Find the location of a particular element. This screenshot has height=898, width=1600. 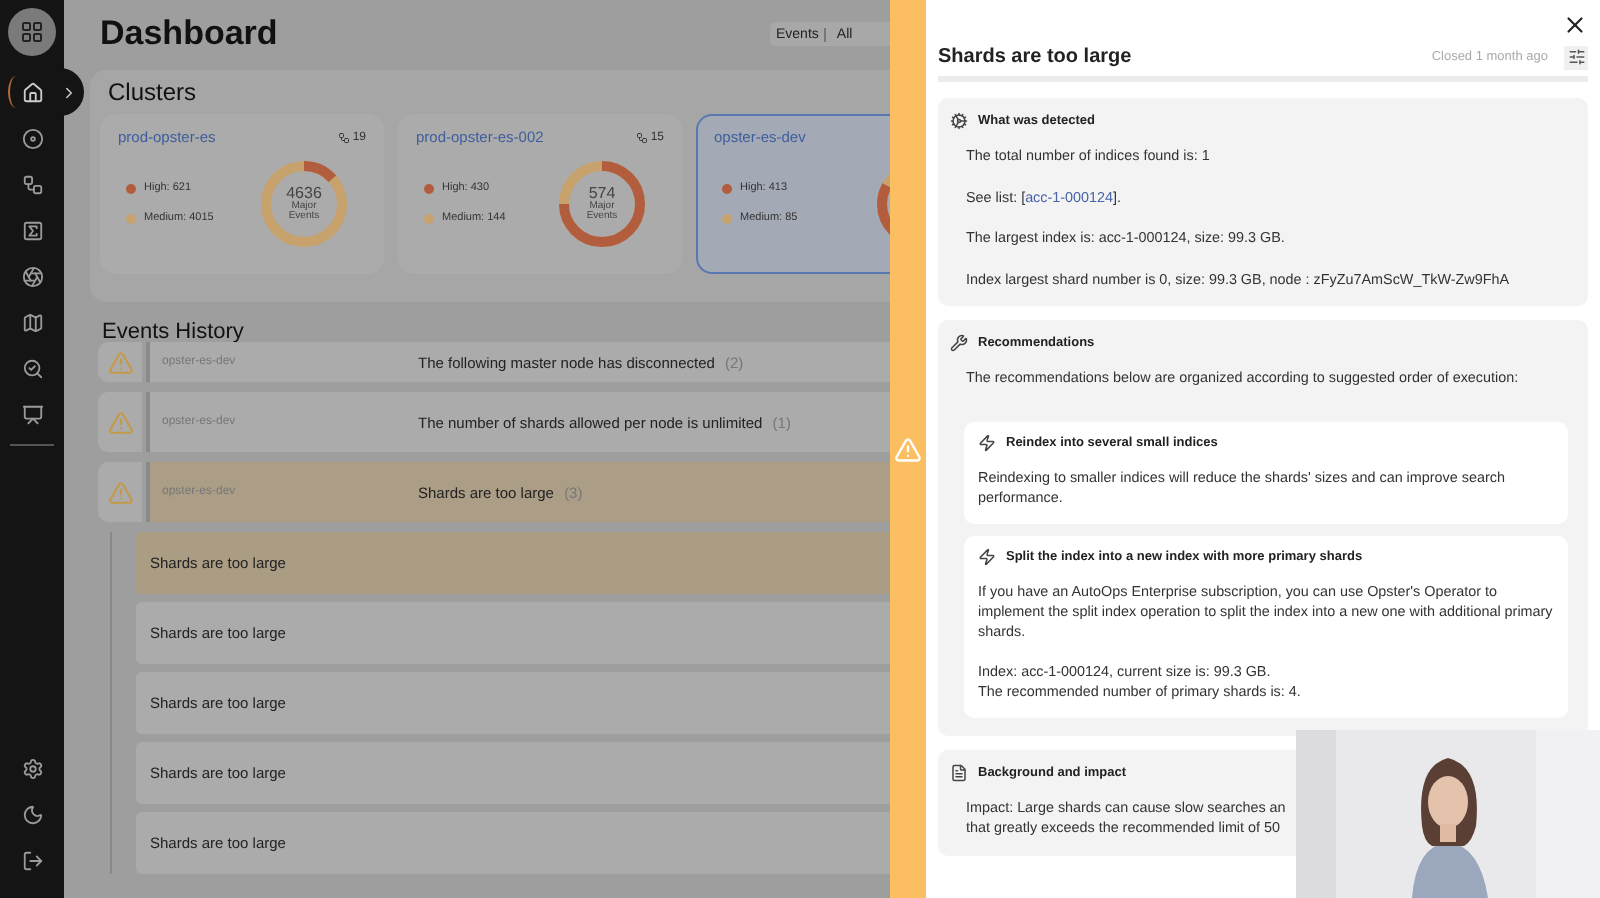

detail-title: Shards are too large is located at coordinates (1036, 57).